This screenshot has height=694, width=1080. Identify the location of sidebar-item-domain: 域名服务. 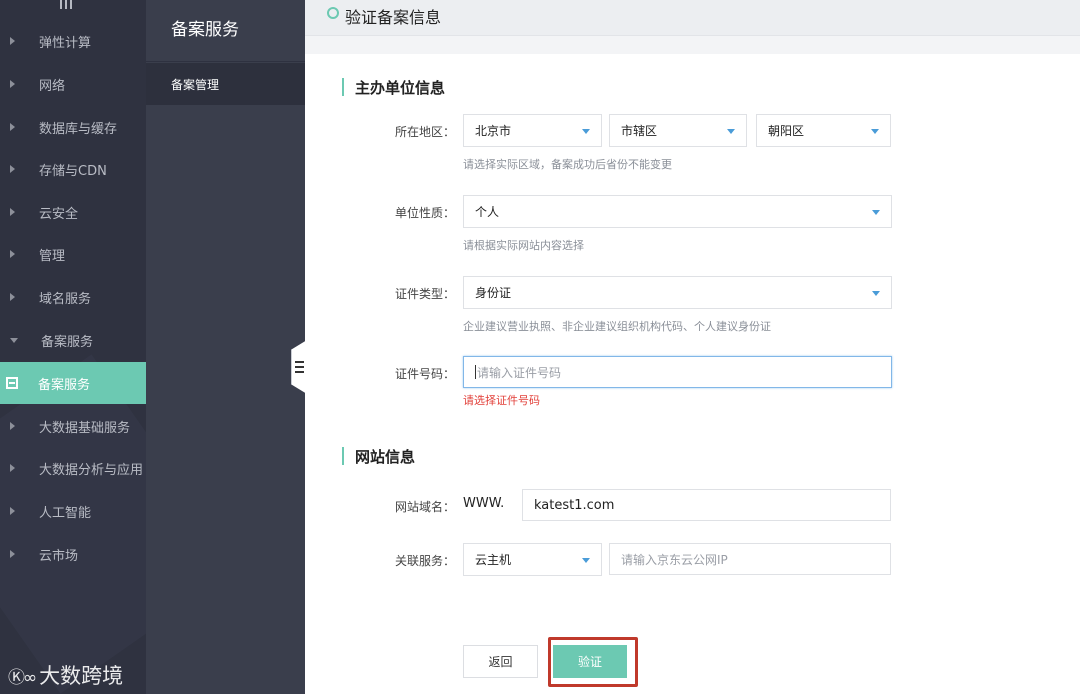
(73, 297).